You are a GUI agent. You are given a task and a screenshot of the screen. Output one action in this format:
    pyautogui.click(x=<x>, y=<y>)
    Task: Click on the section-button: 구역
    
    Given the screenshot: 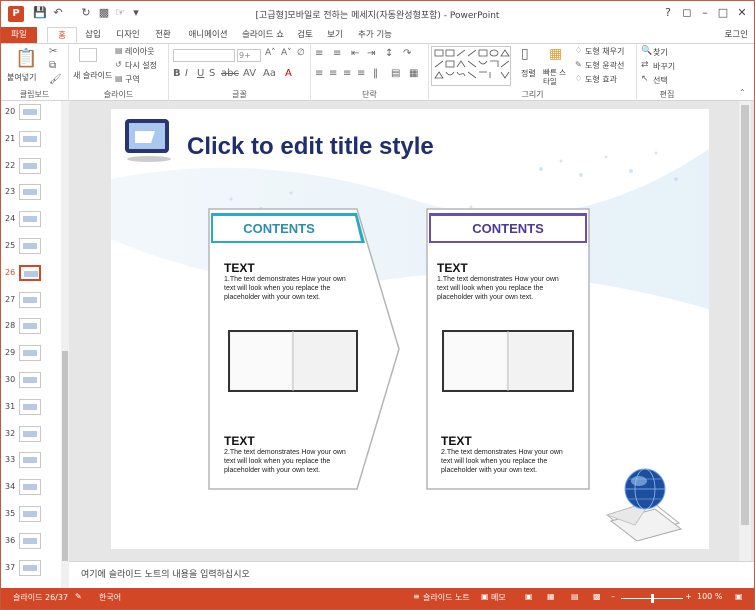 What is the action you would take?
    pyautogui.click(x=132, y=79)
    